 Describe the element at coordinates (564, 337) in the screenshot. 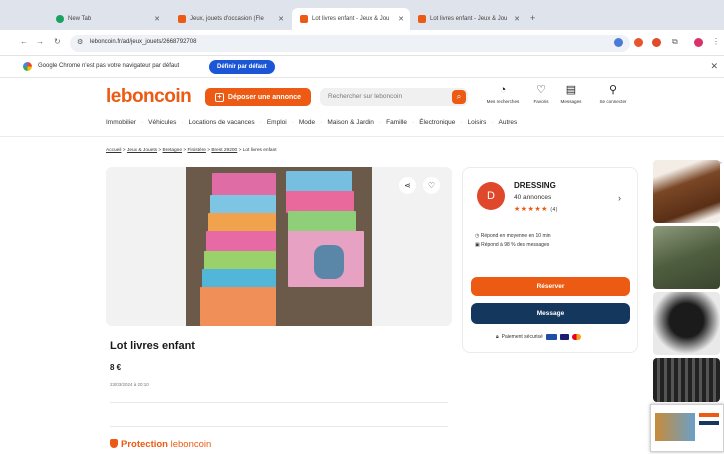

I see `visa-card-icon` at that location.